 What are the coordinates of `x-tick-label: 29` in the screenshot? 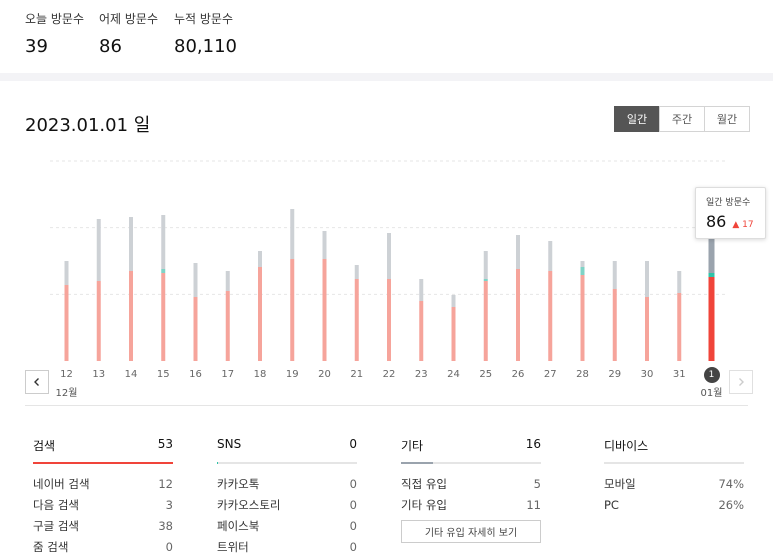 It's located at (615, 374).